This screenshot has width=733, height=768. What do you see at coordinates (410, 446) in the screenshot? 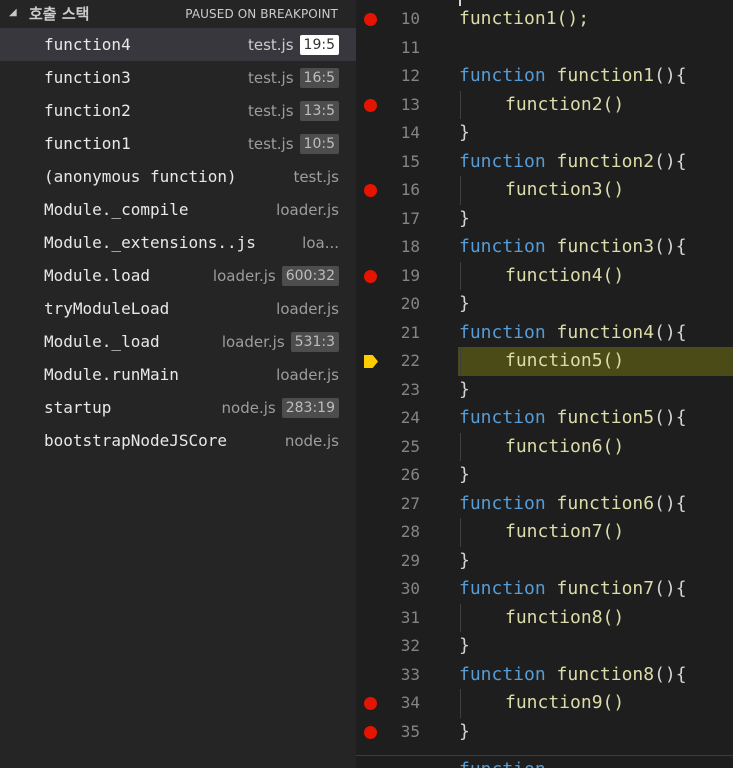
I see `line-number: 25` at bounding box center [410, 446].